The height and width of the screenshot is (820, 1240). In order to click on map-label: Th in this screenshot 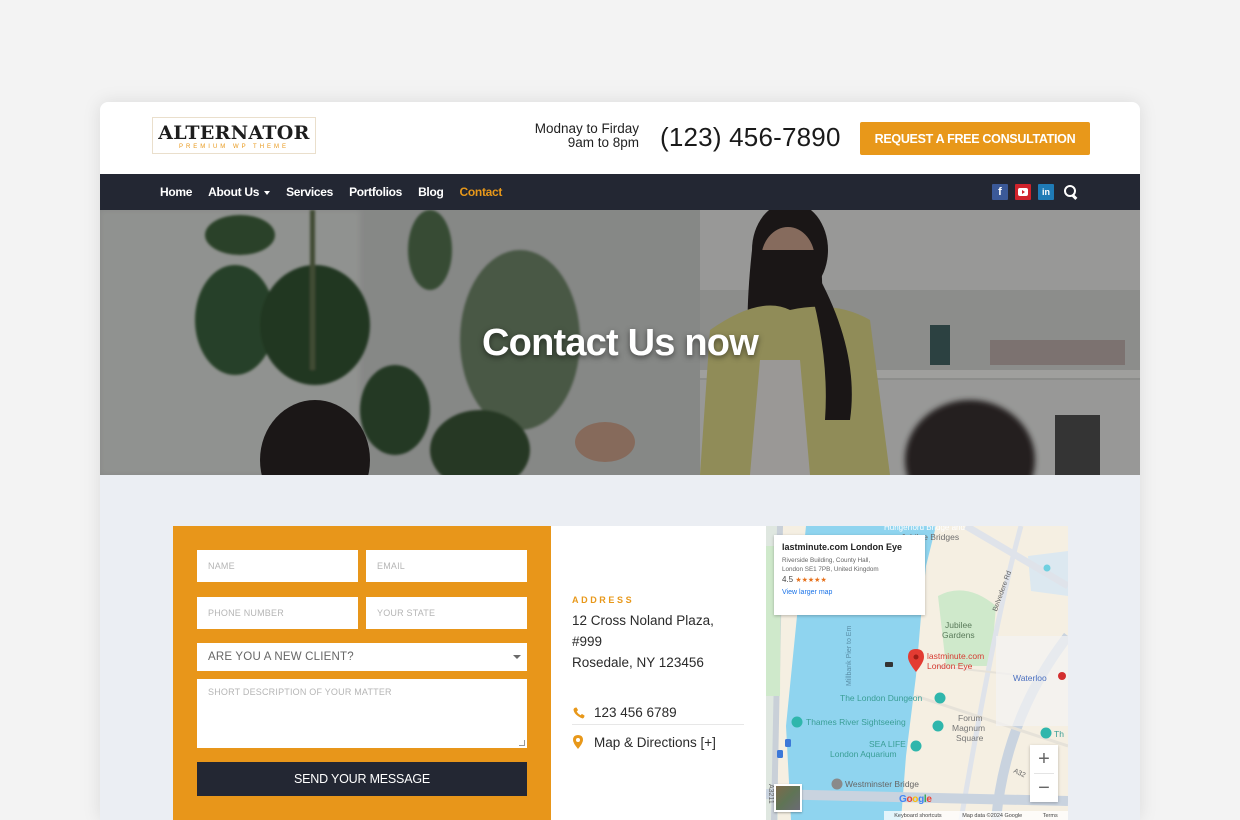, I will do `click(1059, 734)`.